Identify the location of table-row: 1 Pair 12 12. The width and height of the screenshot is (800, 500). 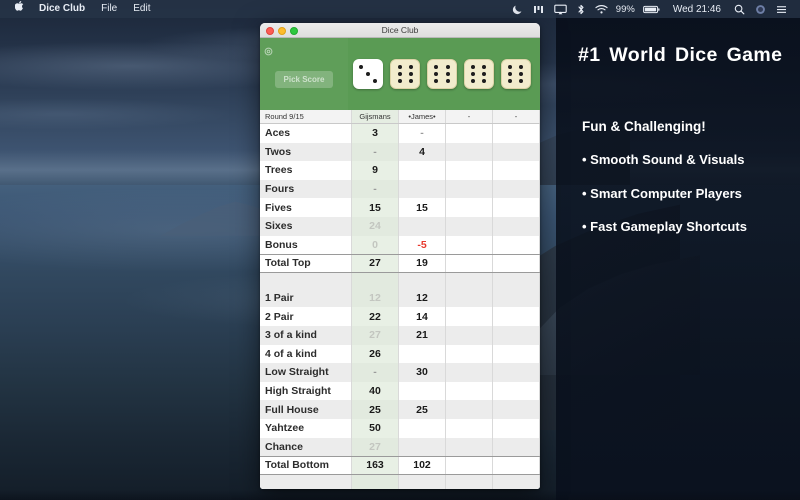
(400, 298).